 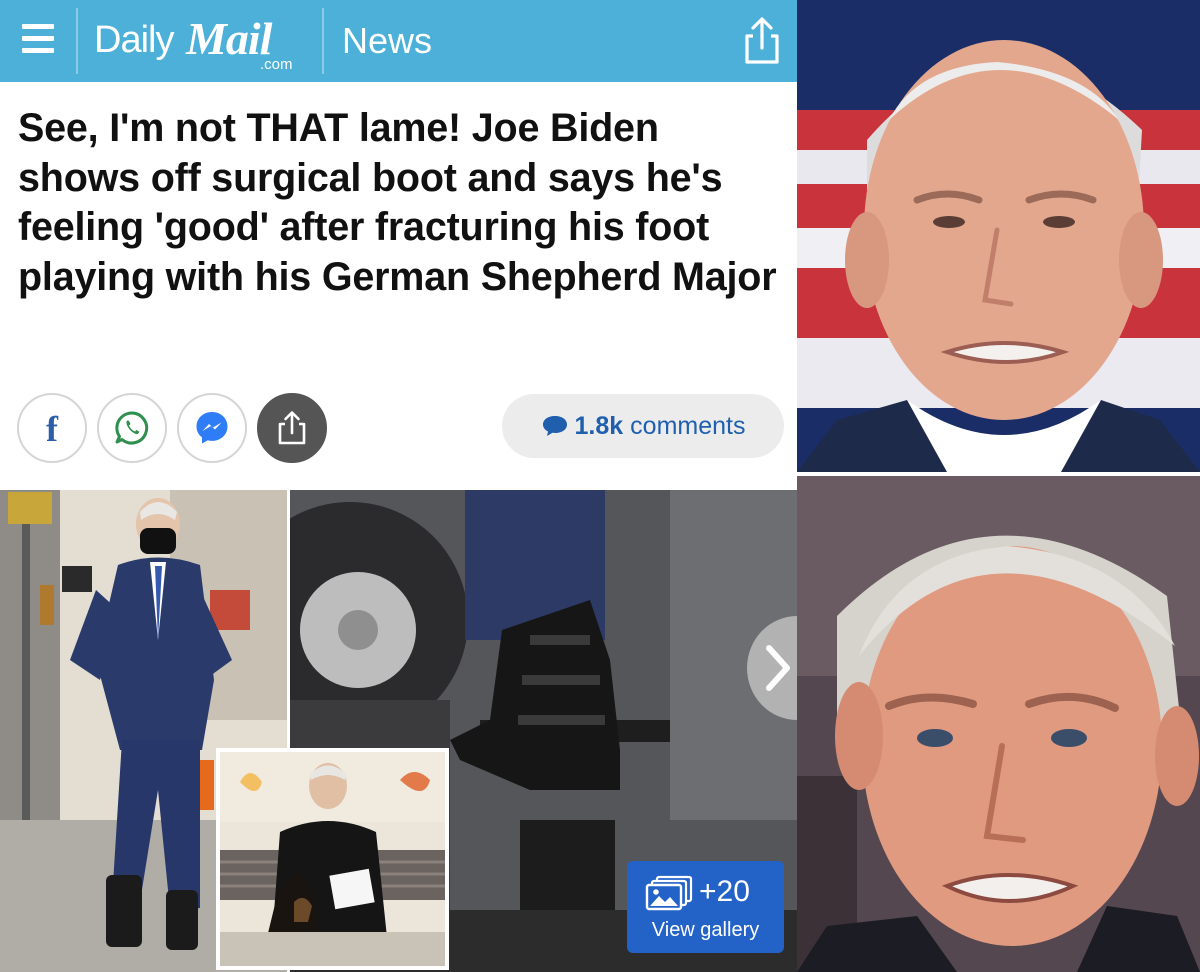 I want to click on gallery-stack-icon, so click(x=669, y=893).